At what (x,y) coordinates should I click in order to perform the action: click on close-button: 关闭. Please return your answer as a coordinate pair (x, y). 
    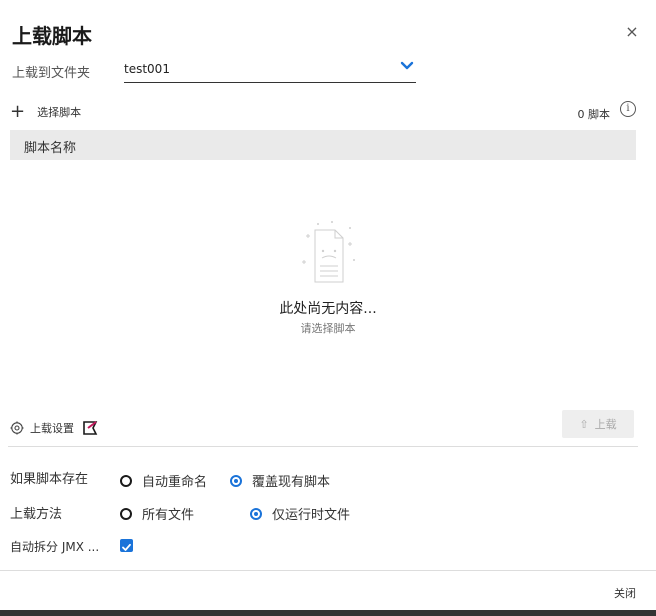
    Looking at the image, I should click on (616, 593).